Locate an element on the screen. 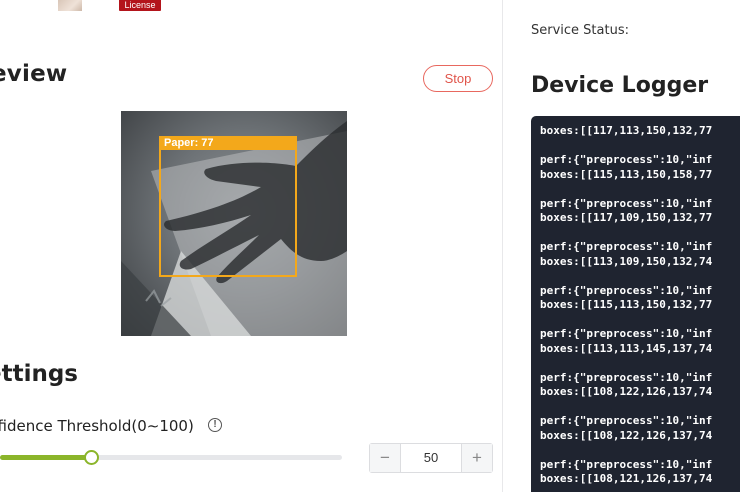 The width and height of the screenshot is (740, 492). threshold-value-input: 50 is located at coordinates (431, 458).